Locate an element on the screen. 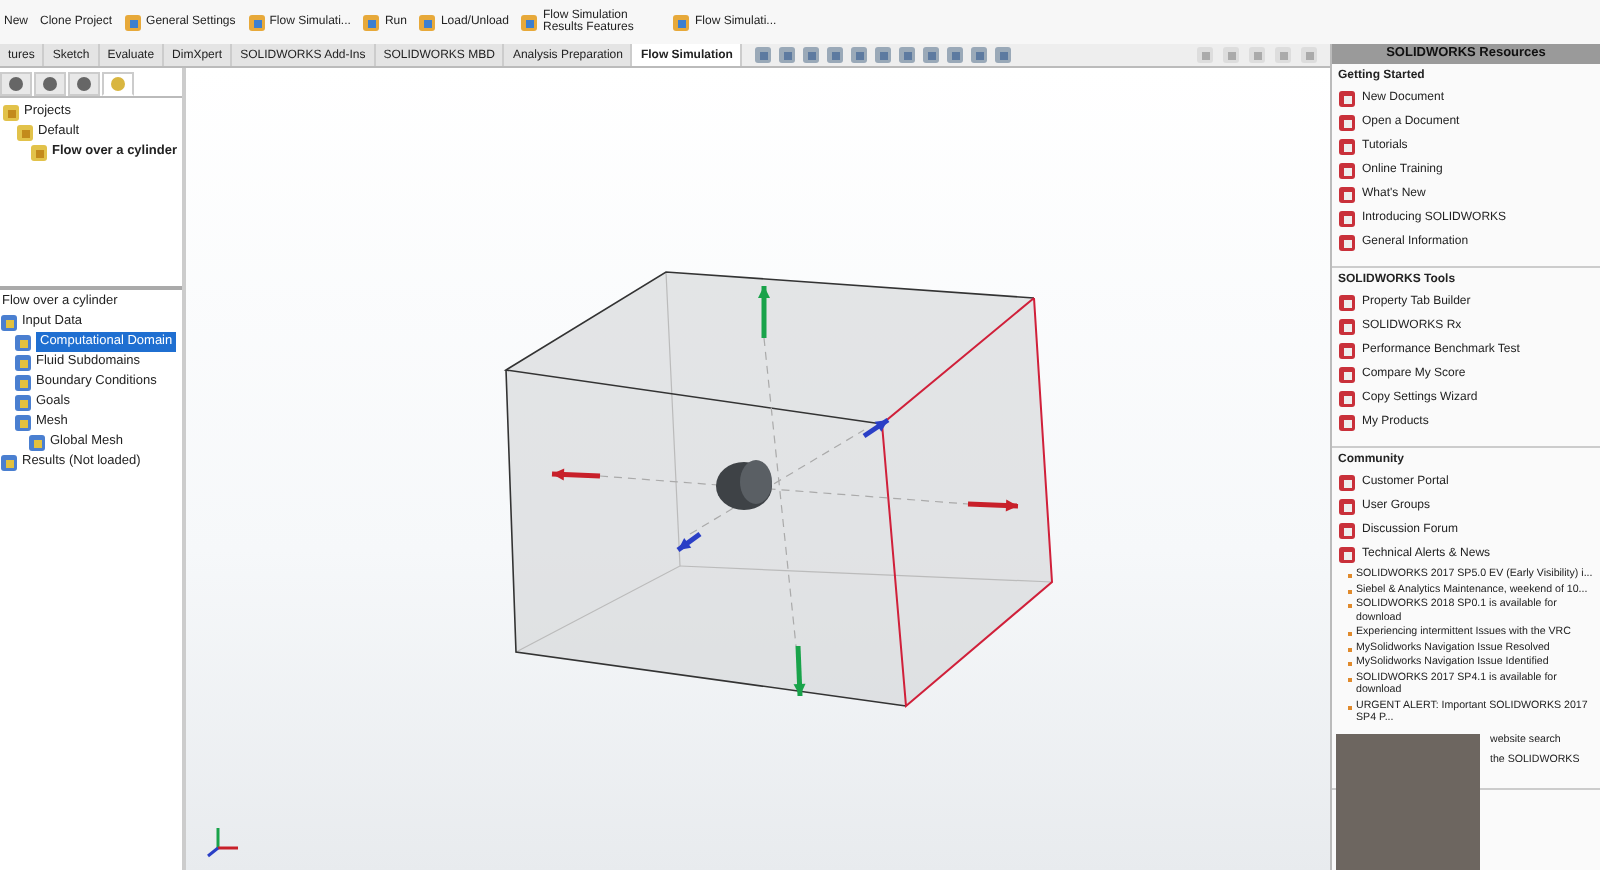  axis-triad-drawing is located at coordinates (222, 843).